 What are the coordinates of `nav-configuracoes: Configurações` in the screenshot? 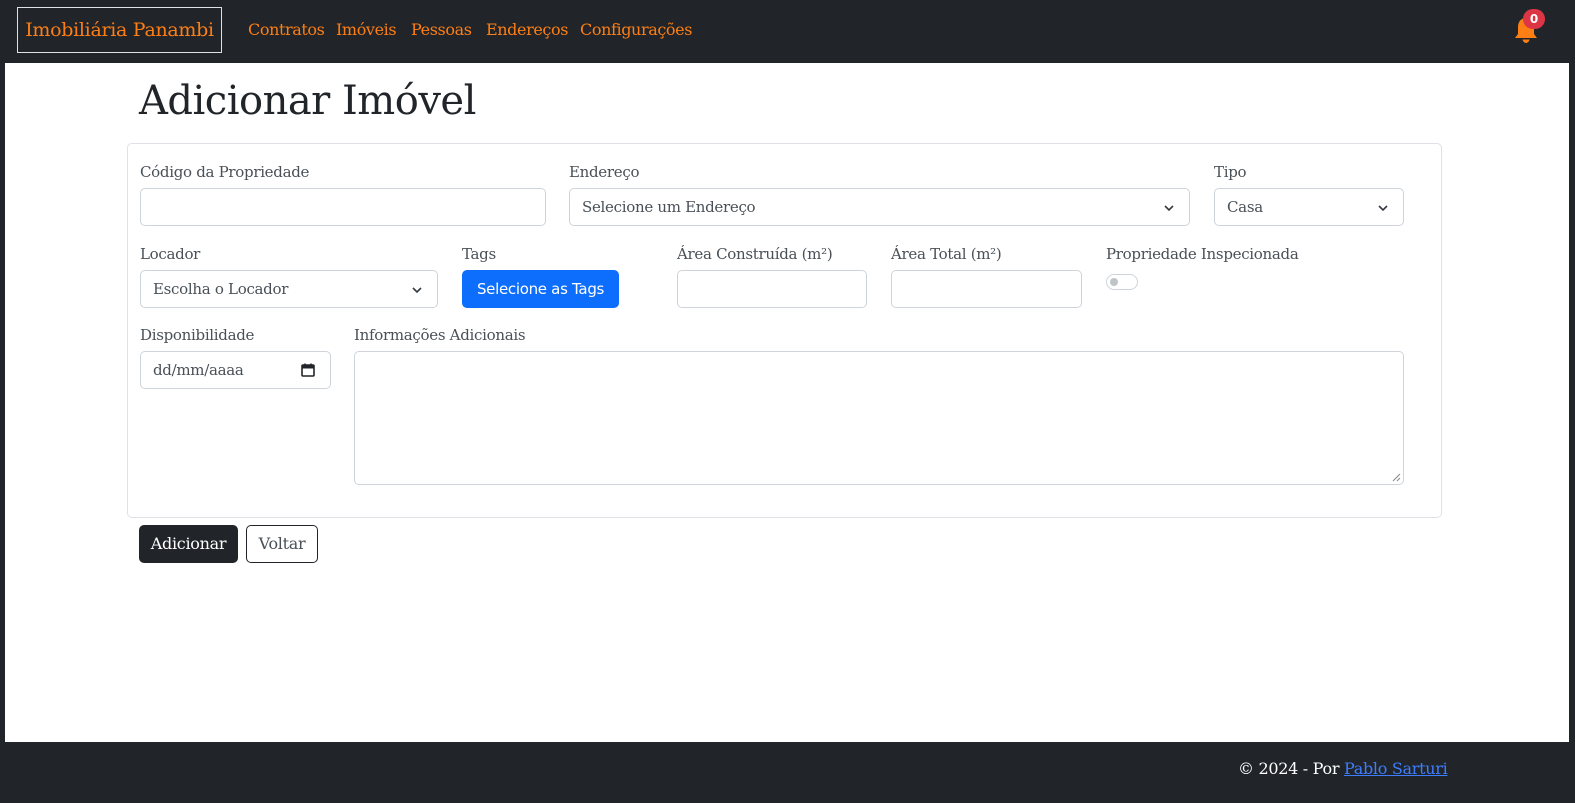 It's located at (636, 29).